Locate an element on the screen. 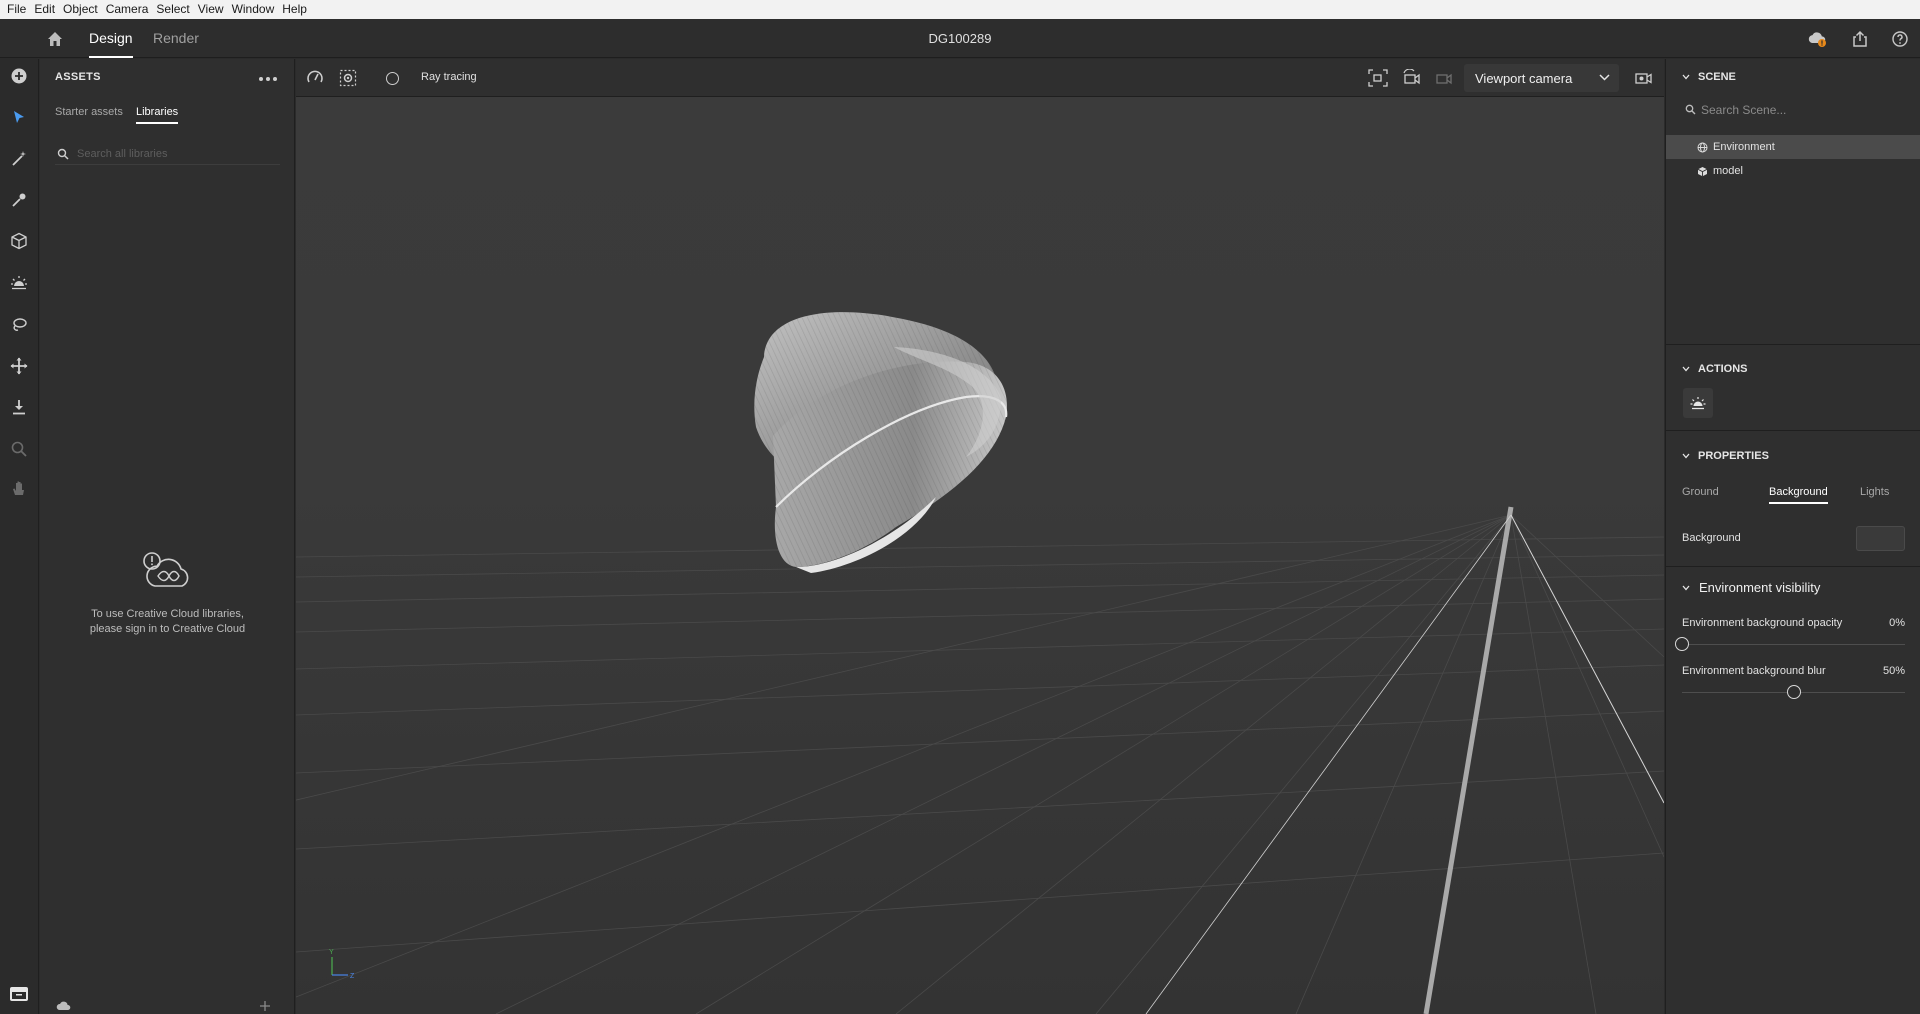 The image size is (1920, 1014). drop-to-ground-tool is located at coordinates (19, 407).